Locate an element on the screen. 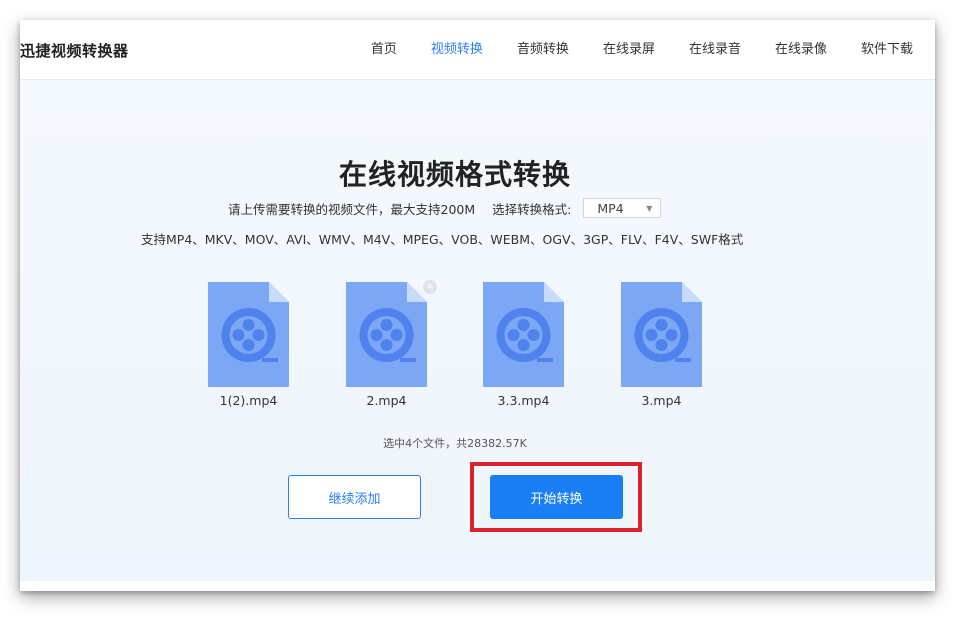 This screenshot has height=634, width=977. file-name: 1(2).mp4 is located at coordinates (248, 400).